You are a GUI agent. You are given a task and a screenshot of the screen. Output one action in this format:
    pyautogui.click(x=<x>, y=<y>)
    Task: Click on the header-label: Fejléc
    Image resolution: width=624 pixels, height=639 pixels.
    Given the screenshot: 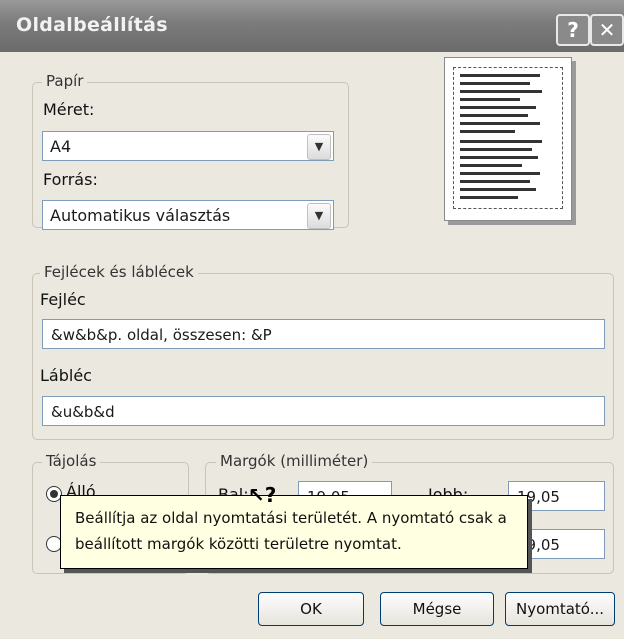 What is the action you would take?
    pyautogui.click(x=63, y=299)
    